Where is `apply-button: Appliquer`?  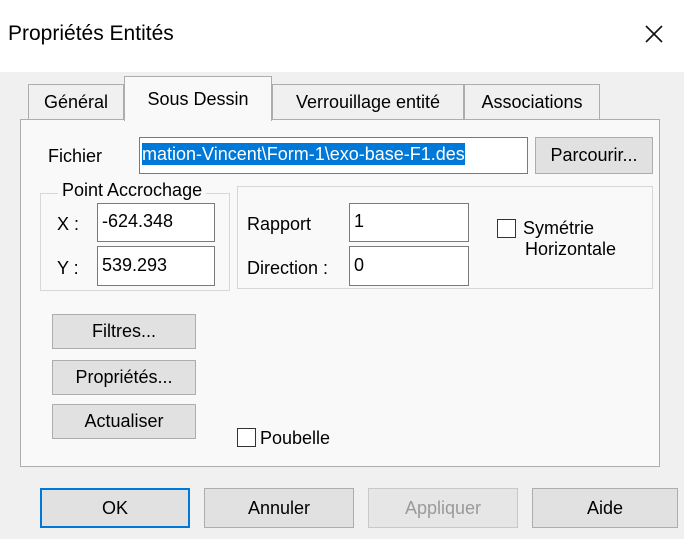 apply-button: Appliquer is located at coordinates (443, 508).